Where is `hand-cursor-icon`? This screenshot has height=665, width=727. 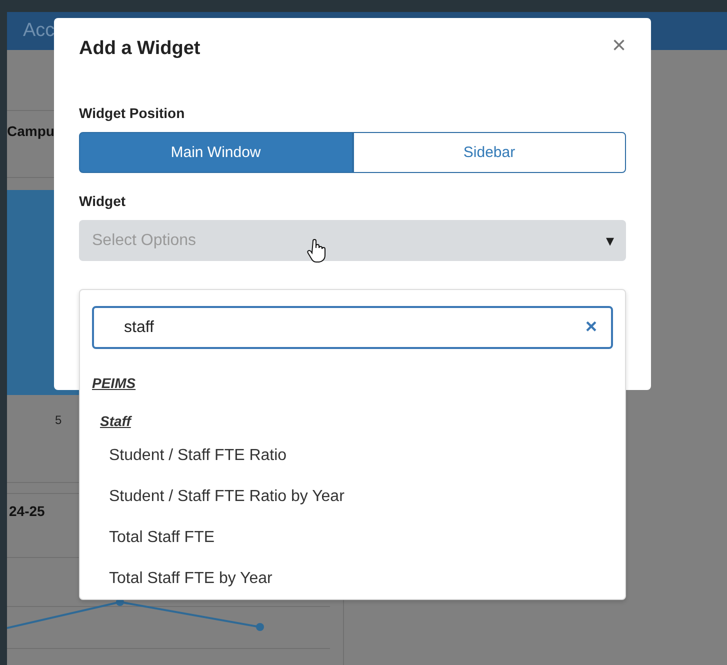
hand-cursor-icon is located at coordinates (317, 251).